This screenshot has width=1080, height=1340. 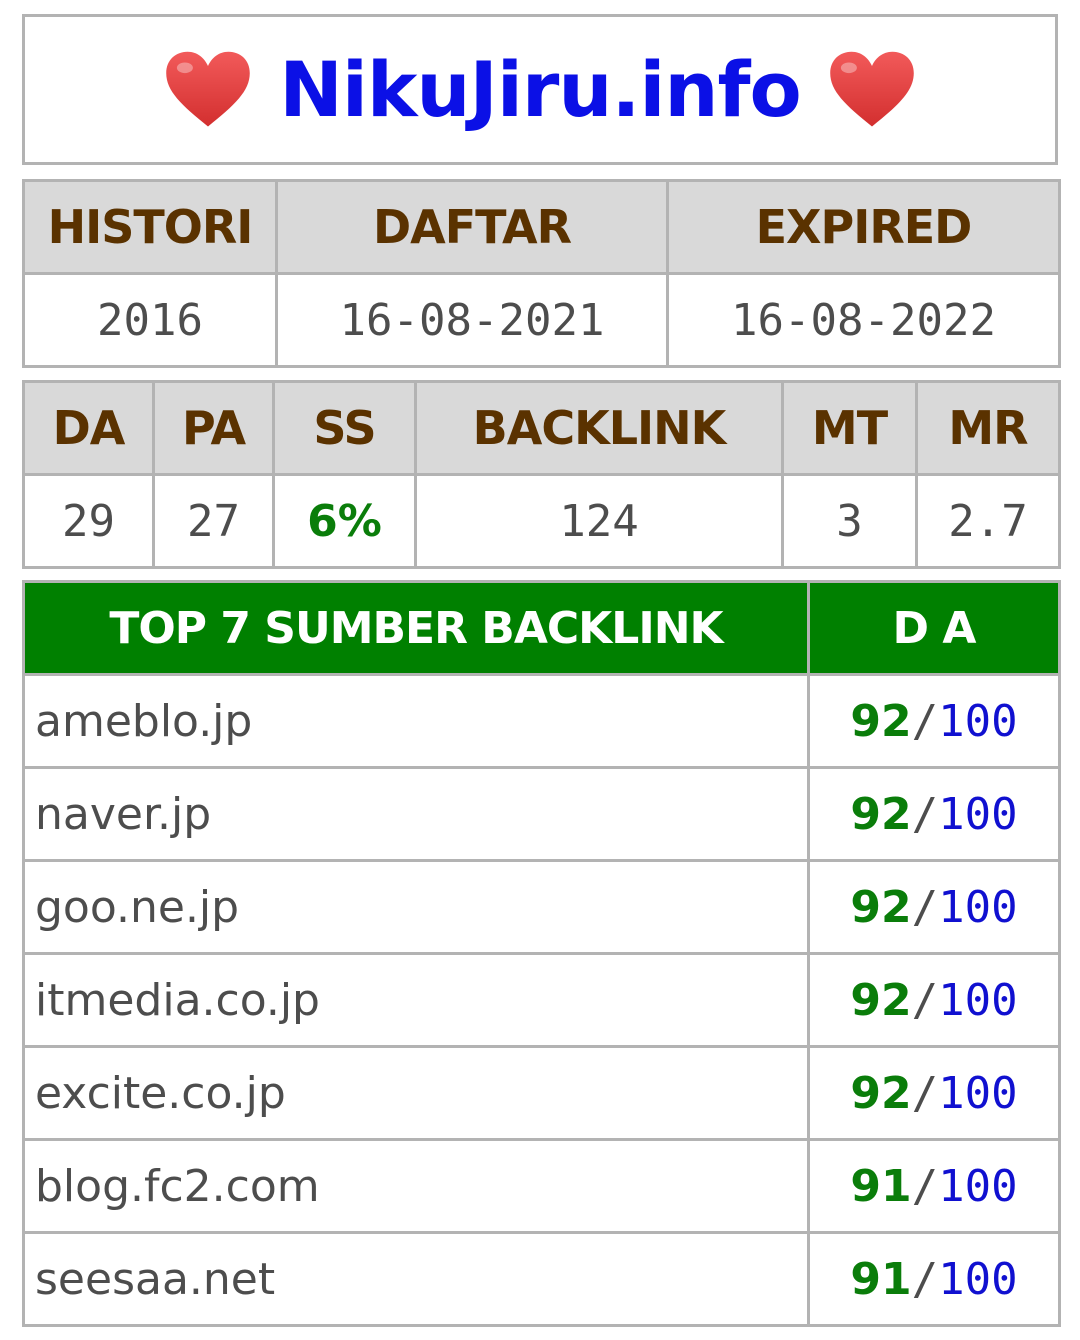 What do you see at coordinates (849, 428) in the screenshot?
I see `mt-header: MT` at bounding box center [849, 428].